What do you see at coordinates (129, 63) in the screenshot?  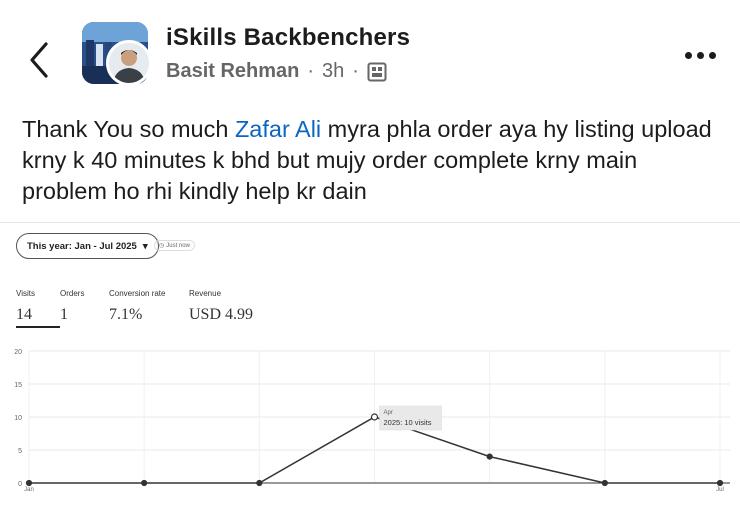 I see `author-avatar` at bounding box center [129, 63].